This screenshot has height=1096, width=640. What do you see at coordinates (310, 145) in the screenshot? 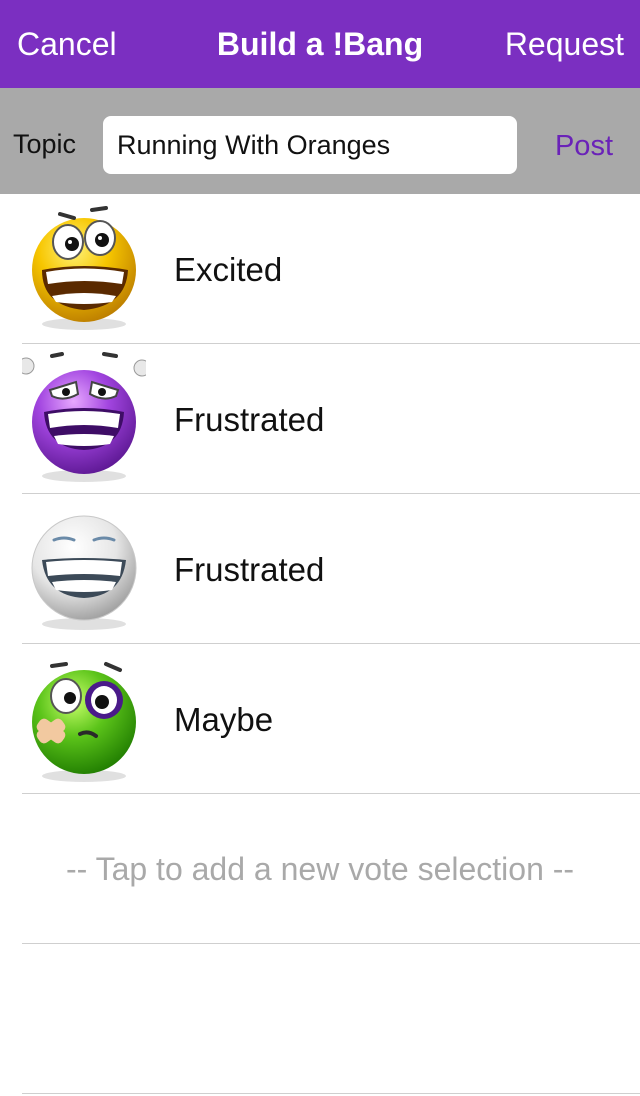
I see `topic-input` at bounding box center [310, 145].